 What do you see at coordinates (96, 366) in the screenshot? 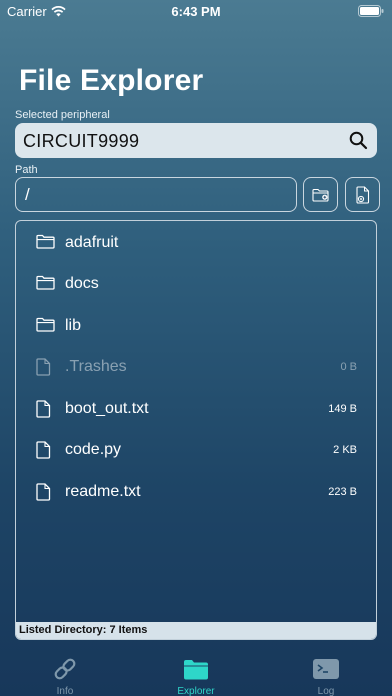
I see `file-name: .Trashes` at bounding box center [96, 366].